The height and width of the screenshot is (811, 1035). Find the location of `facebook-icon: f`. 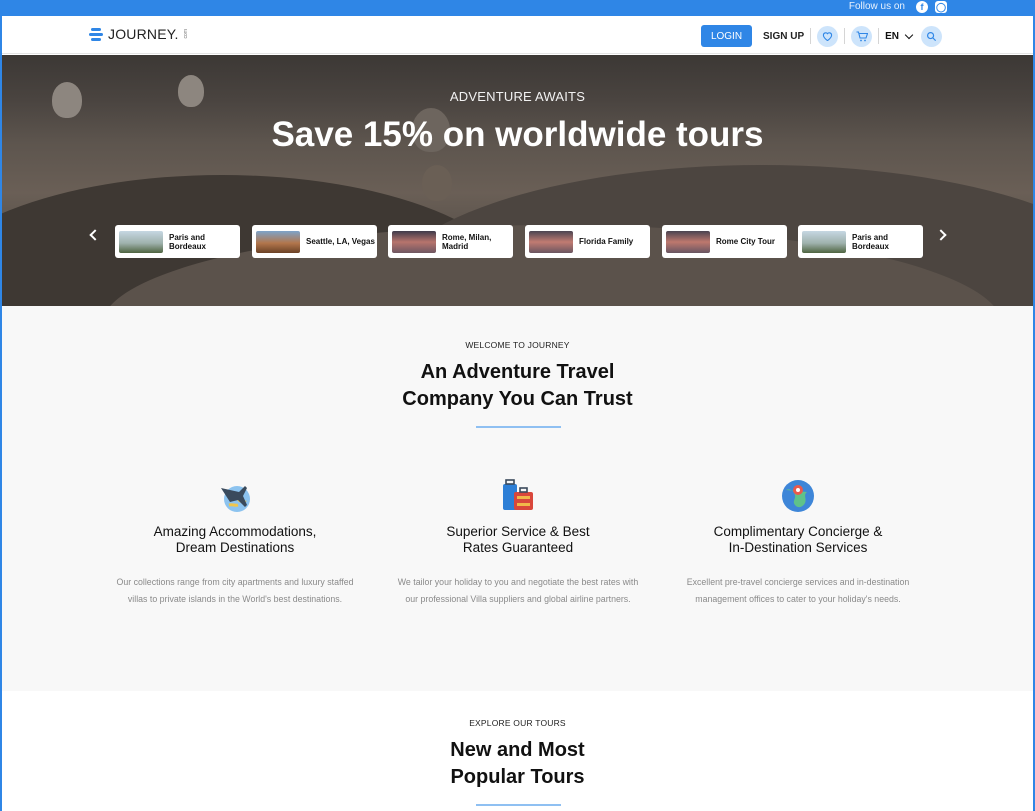

facebook-icon: f is located at coordinates (922, 7).